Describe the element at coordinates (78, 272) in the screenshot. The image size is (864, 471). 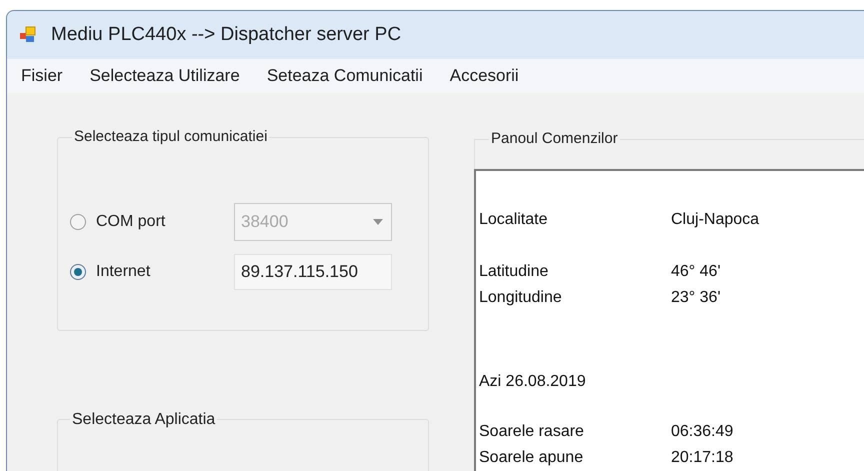
I see `radio-button` at that location.